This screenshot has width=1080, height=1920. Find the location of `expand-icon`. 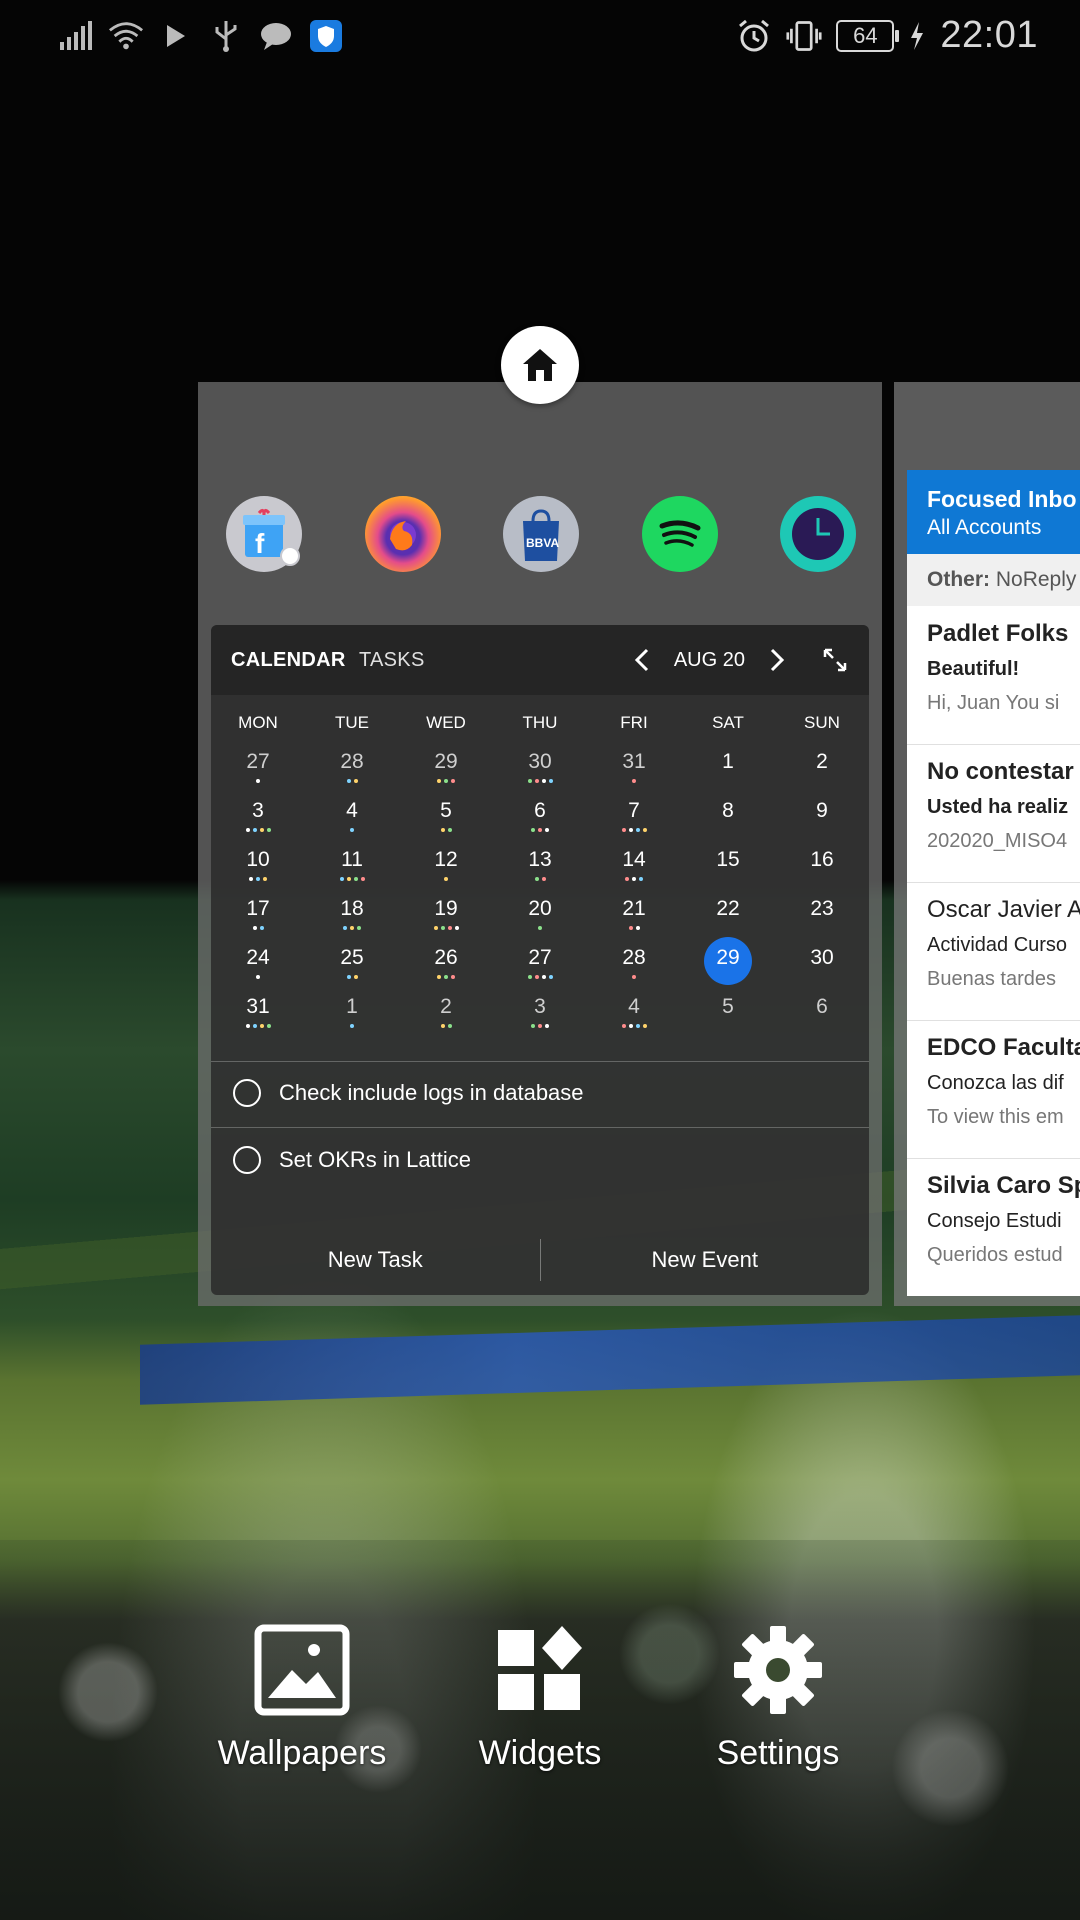

expand-icon is located at coordinates (835, 660).